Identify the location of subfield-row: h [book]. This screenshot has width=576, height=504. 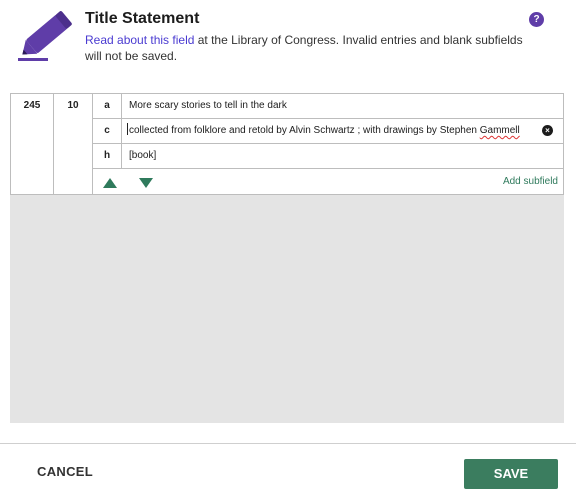
(328, 156).